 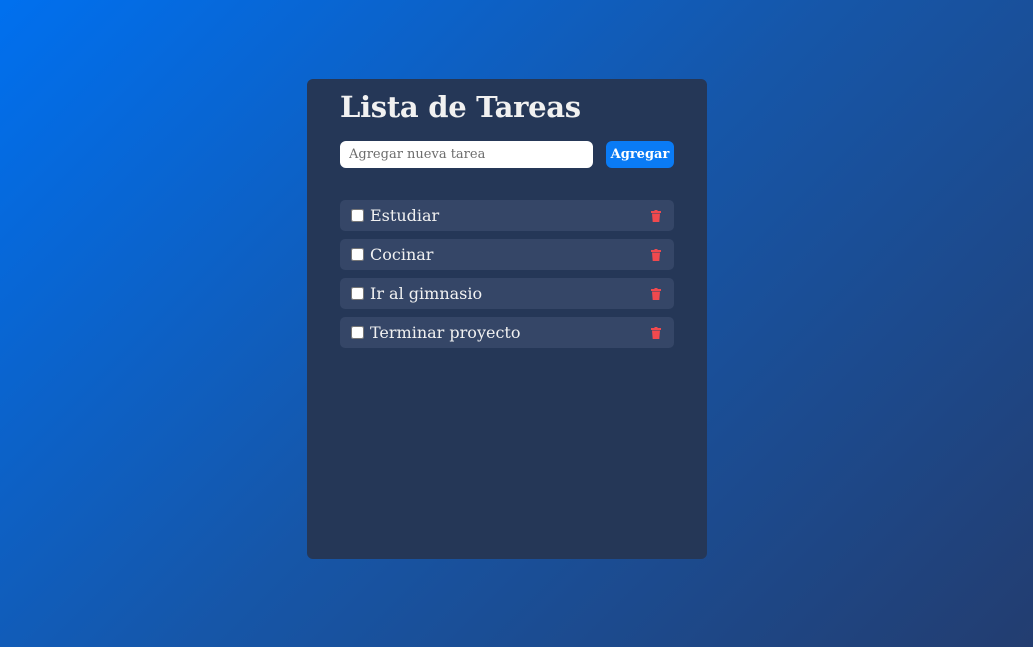 I want to click on list-item: Ir al gimnasio, so click(x=507, y=293).